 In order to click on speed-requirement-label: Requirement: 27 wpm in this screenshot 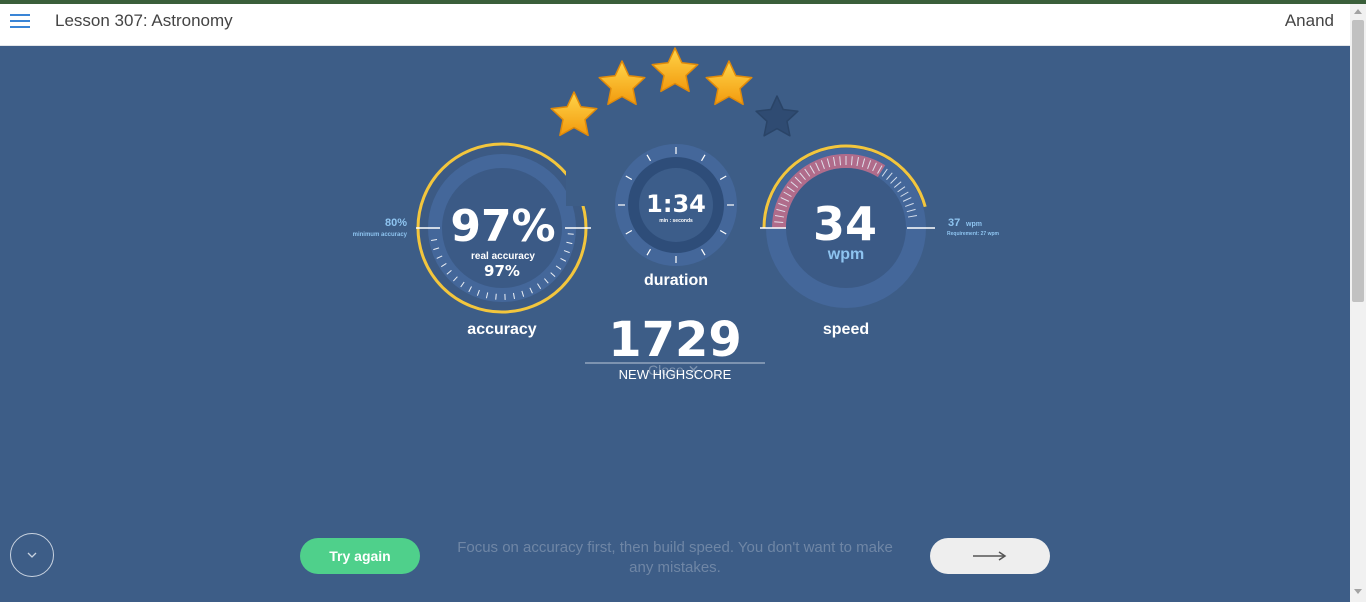, I will do `click(973, 234)`.